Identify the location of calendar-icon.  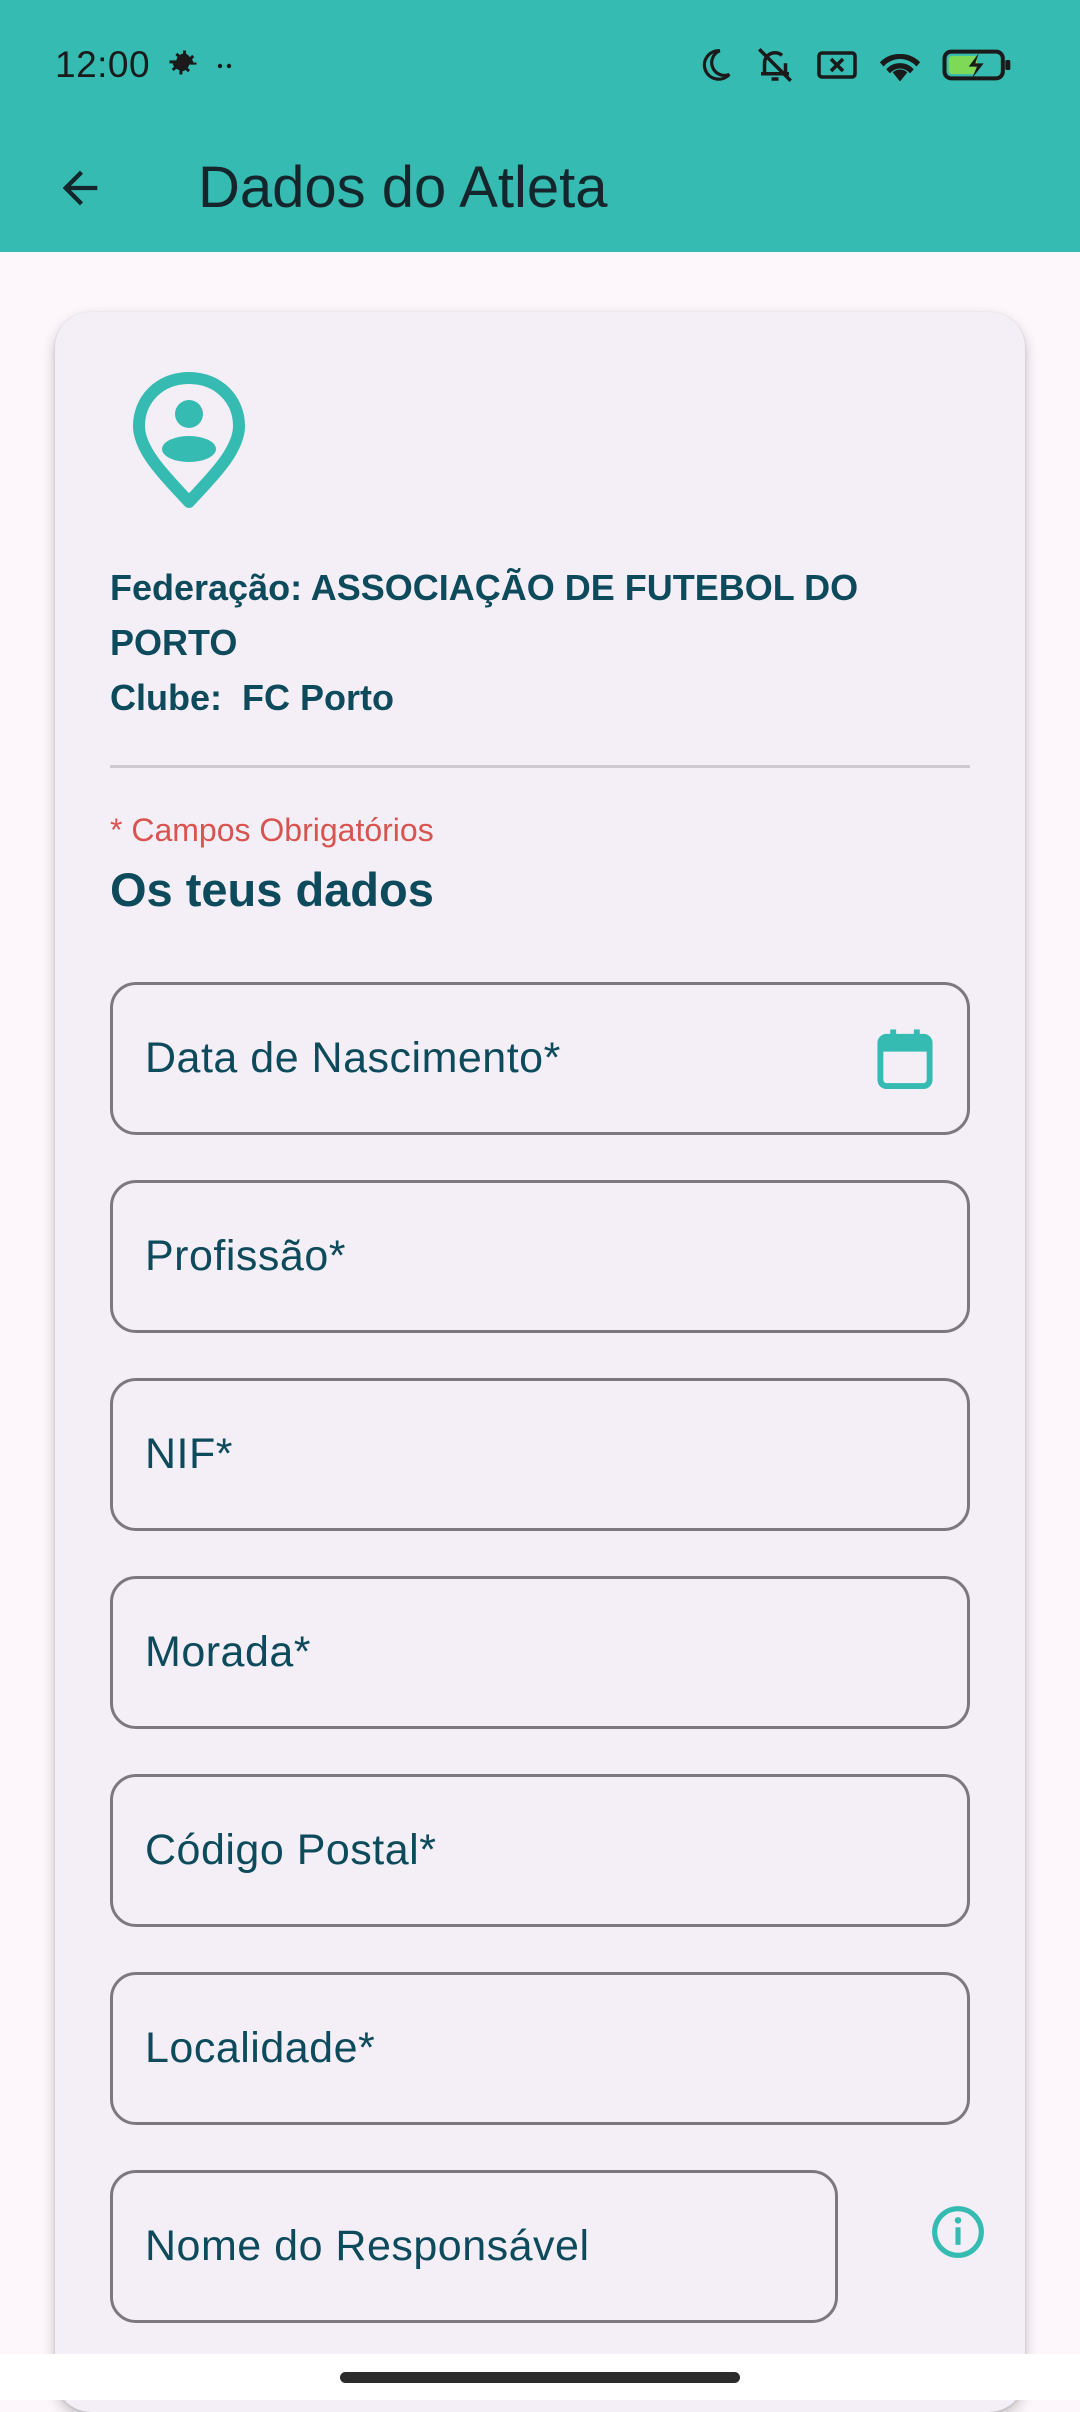
(905, 1059).